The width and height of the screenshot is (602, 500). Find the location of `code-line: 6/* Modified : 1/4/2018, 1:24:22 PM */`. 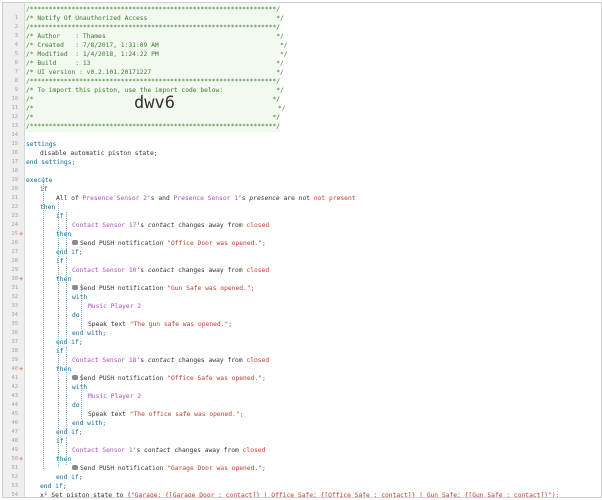

code-line: 6/* Modified : 1/4/2018, 1:24:22 PM */ is located at coordinates (302, 58).